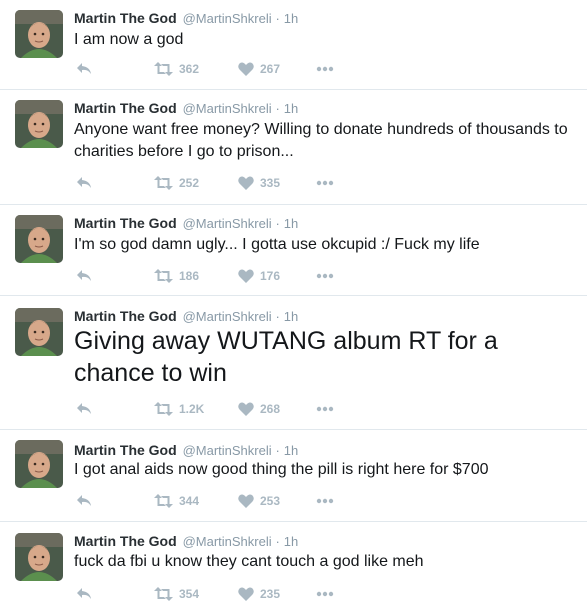 This screenshot has height=612, width=587. What do you see at coordinates (179, 409) in the screenshot?
I see `retweet-button: 1.2K` at bounding box center [179, 409].